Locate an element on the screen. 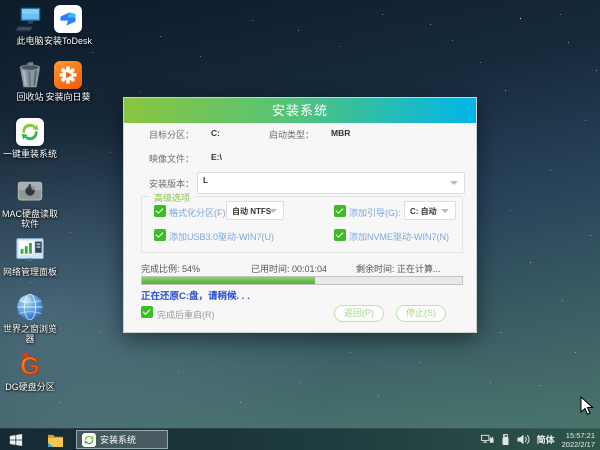 This screenshot has height=450, width=600. desktop-icon-network-panel: 网络管理面板 is located at coordinates (30, 255).